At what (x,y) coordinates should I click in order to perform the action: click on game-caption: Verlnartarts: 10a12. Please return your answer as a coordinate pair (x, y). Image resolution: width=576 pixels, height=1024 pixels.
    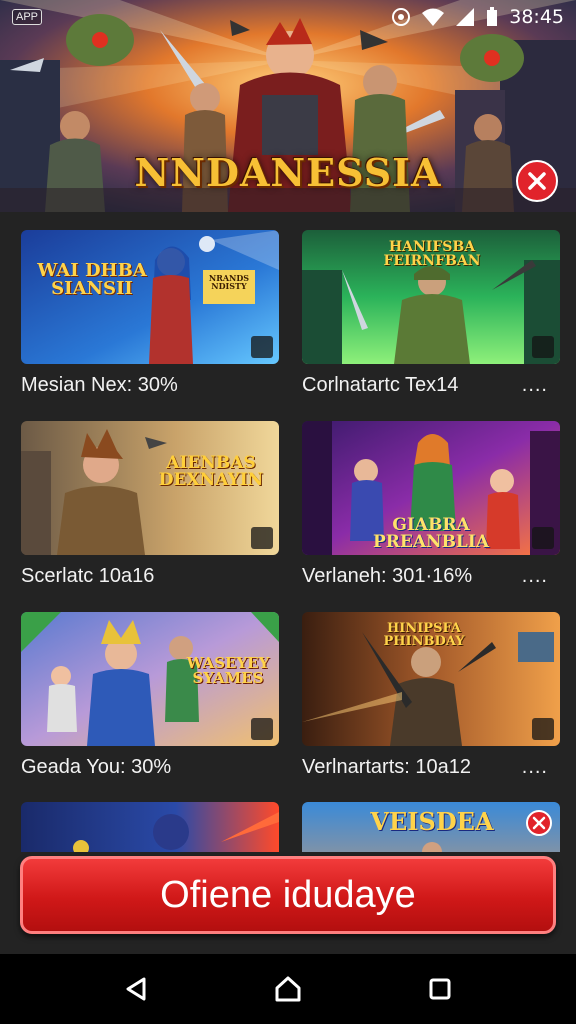
    Looking at the image, I should click on (386, 767).